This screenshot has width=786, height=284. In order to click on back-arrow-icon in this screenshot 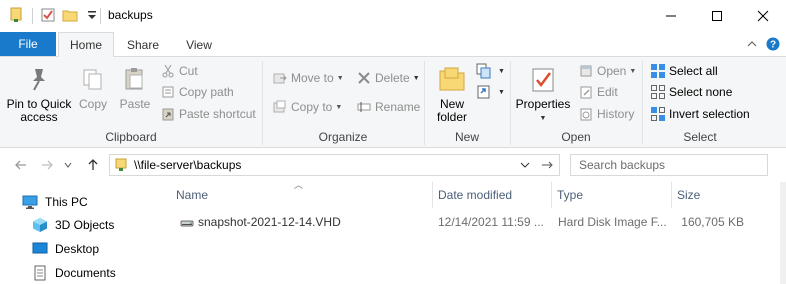, I will do `click(20, 165)`.